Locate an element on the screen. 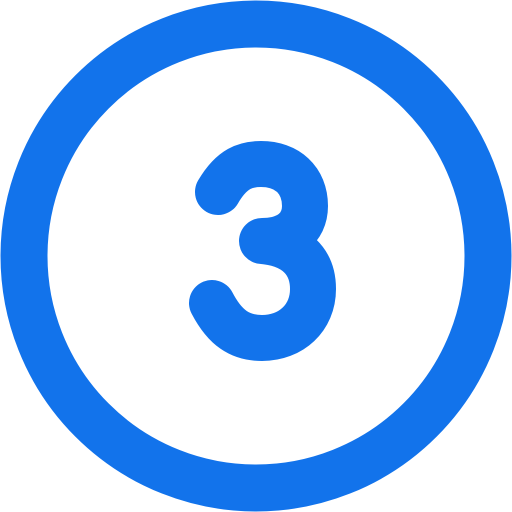 Image resolution: width=512 pixels, height=512 pixels. digit-three-glyph is located at coordinates (262, 251).